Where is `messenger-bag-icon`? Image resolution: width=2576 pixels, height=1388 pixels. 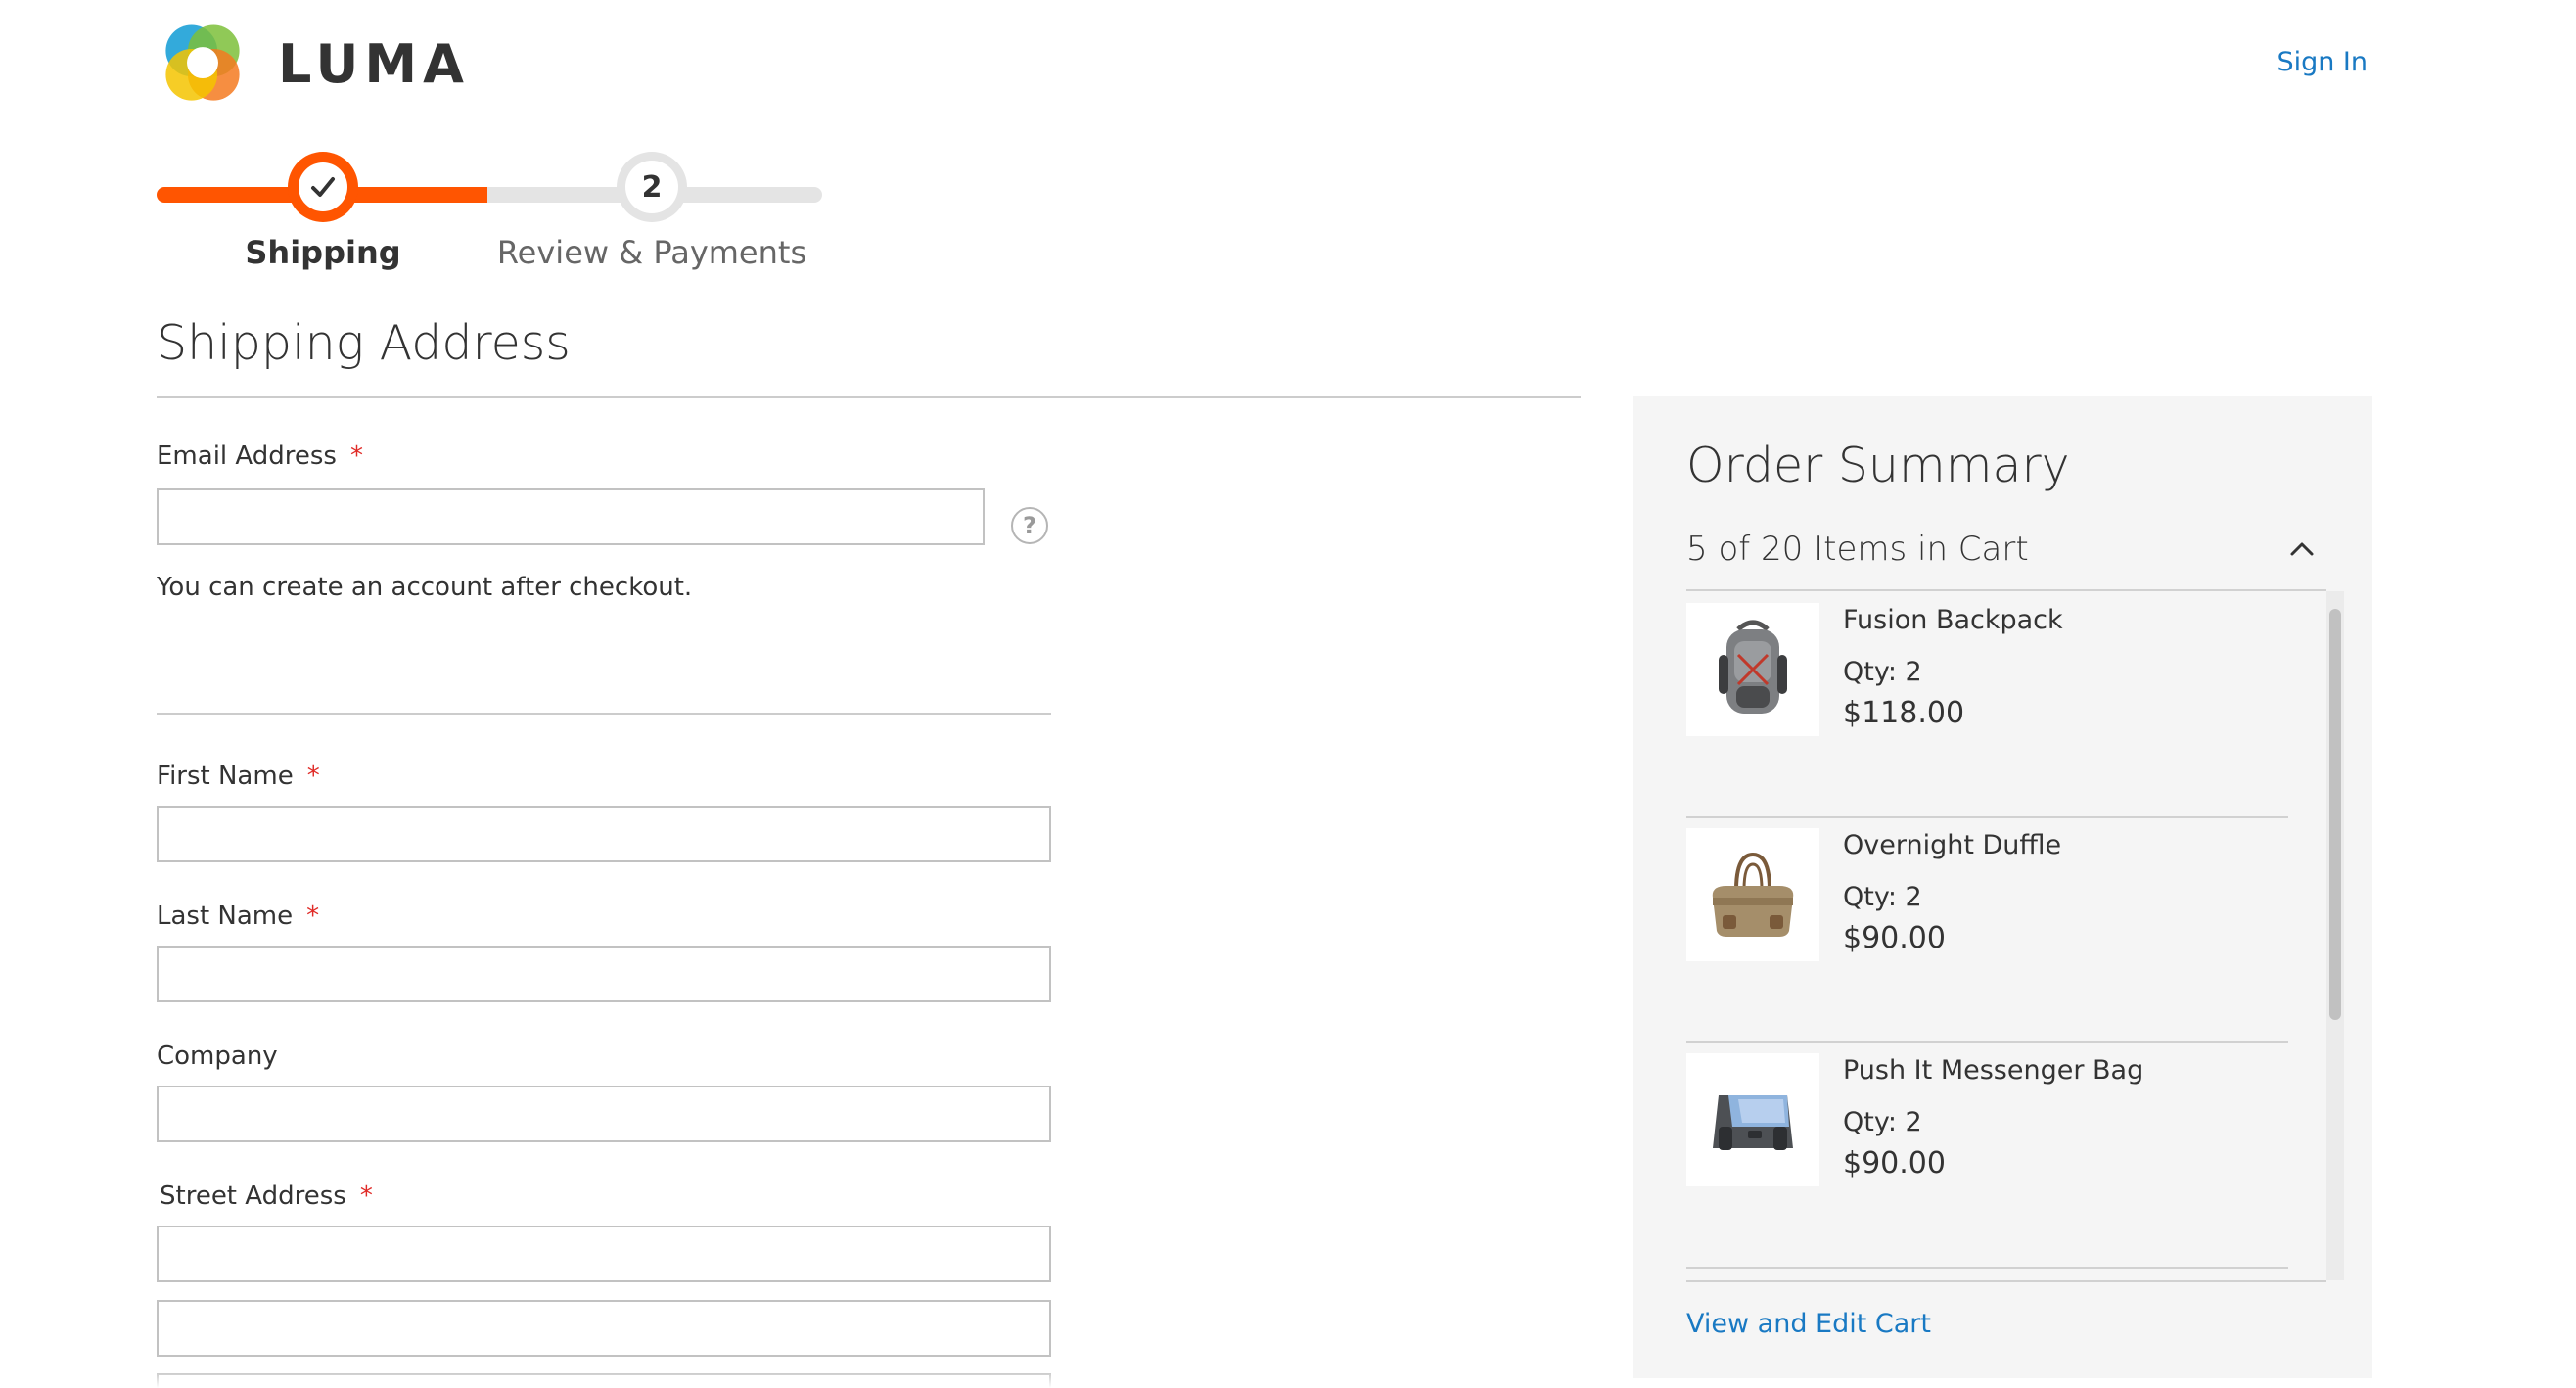
messenger-bag-icon is located at coordinates (1753, 1122).